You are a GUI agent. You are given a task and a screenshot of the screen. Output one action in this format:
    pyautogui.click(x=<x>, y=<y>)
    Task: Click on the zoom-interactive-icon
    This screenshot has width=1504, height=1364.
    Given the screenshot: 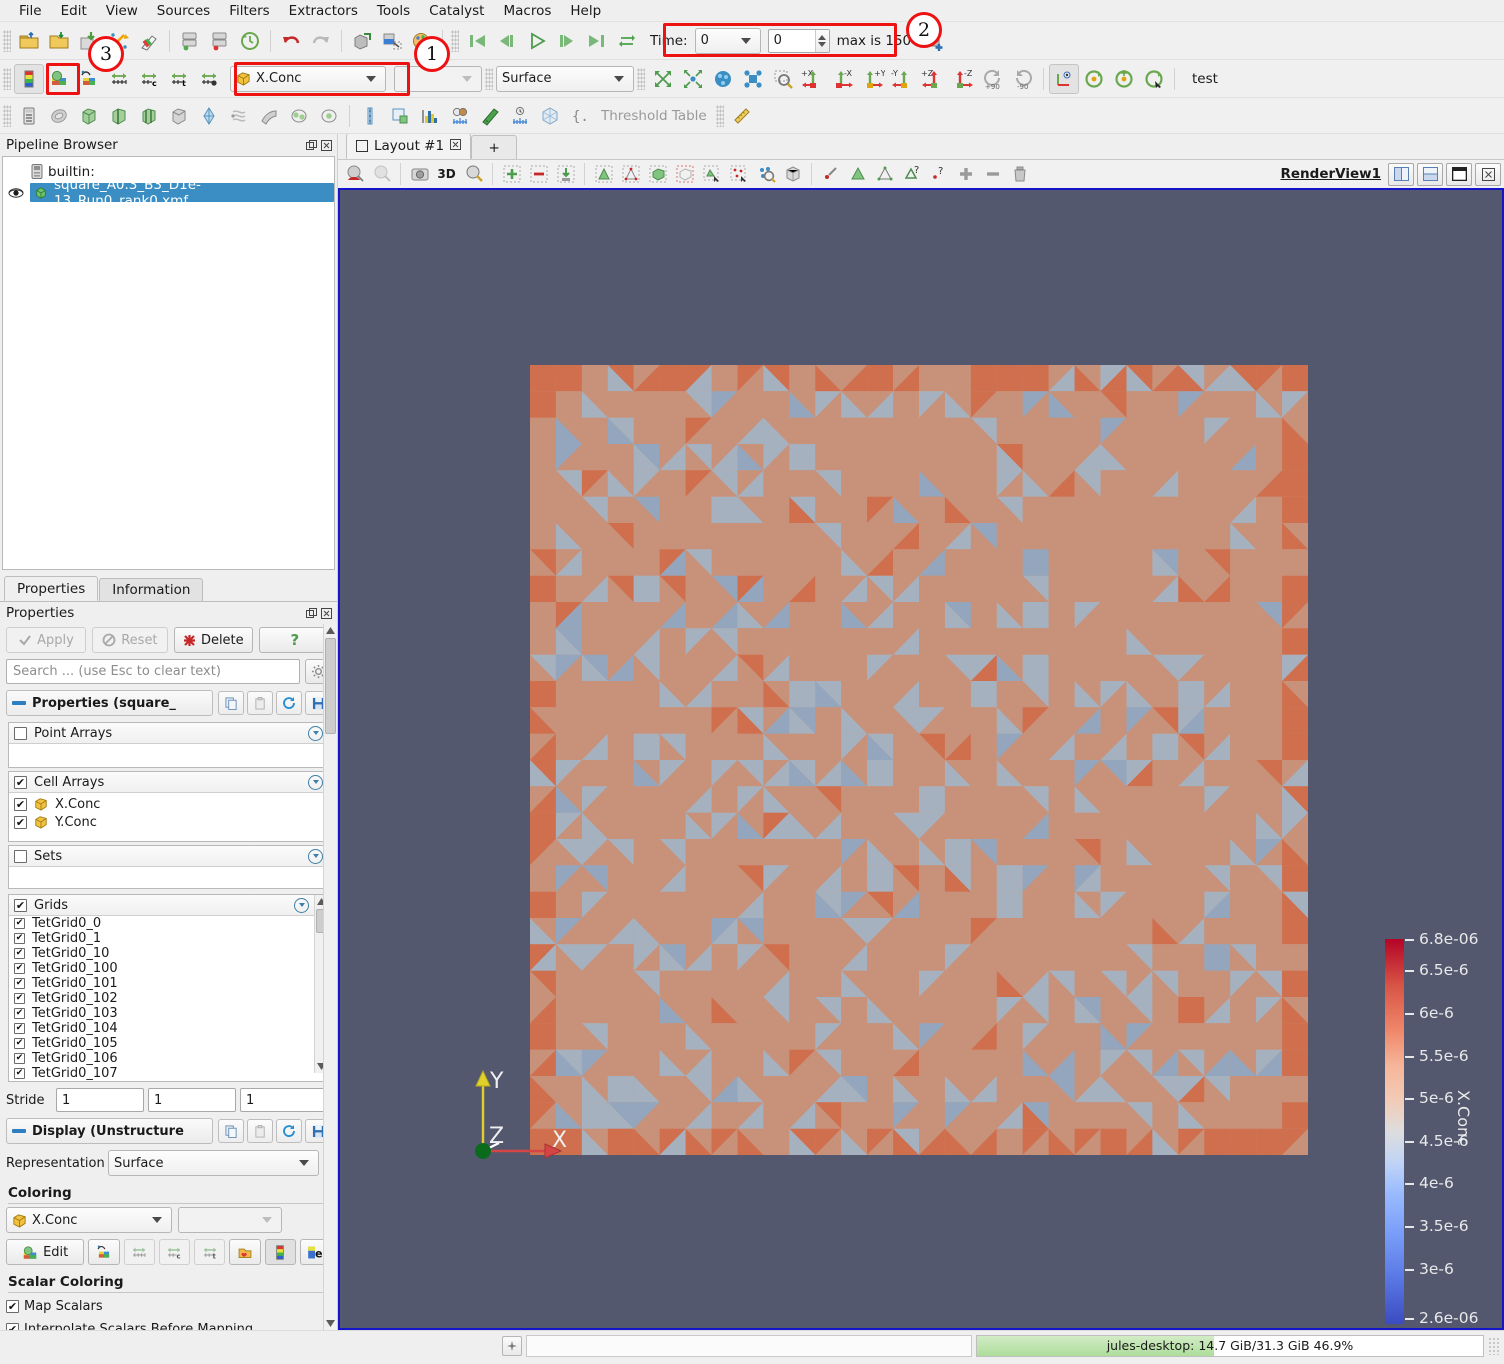 What is the action you would take?
    pyautogui.click(x=473, y=174)
    